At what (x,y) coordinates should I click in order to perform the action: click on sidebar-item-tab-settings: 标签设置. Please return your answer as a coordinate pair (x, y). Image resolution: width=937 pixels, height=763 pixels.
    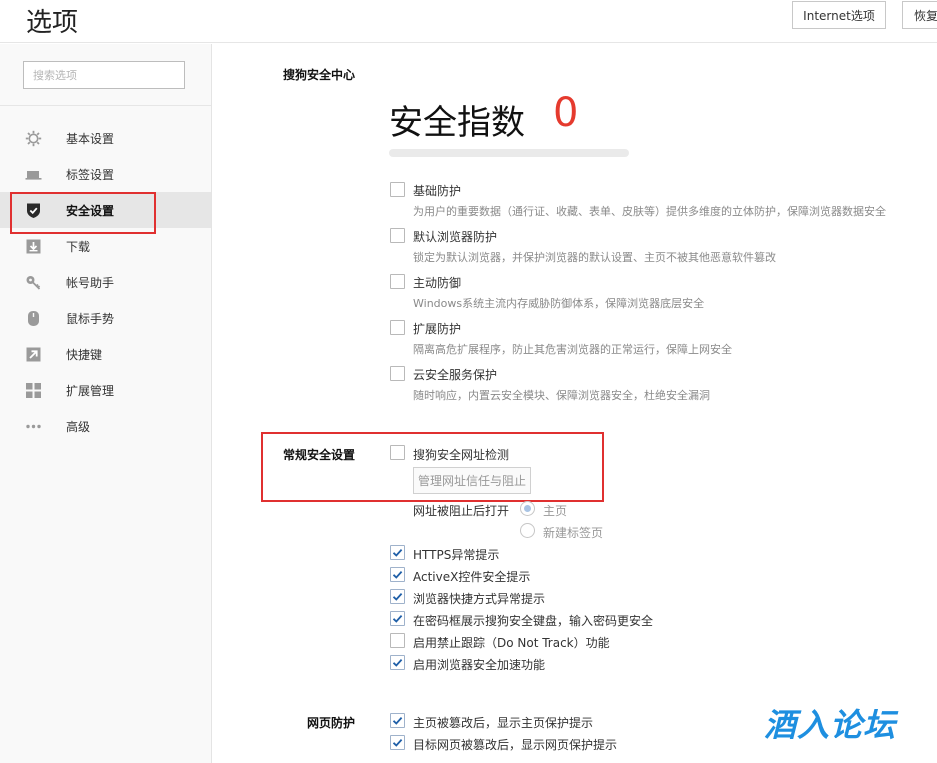
    Looking at the image, I should click on (105, 174).